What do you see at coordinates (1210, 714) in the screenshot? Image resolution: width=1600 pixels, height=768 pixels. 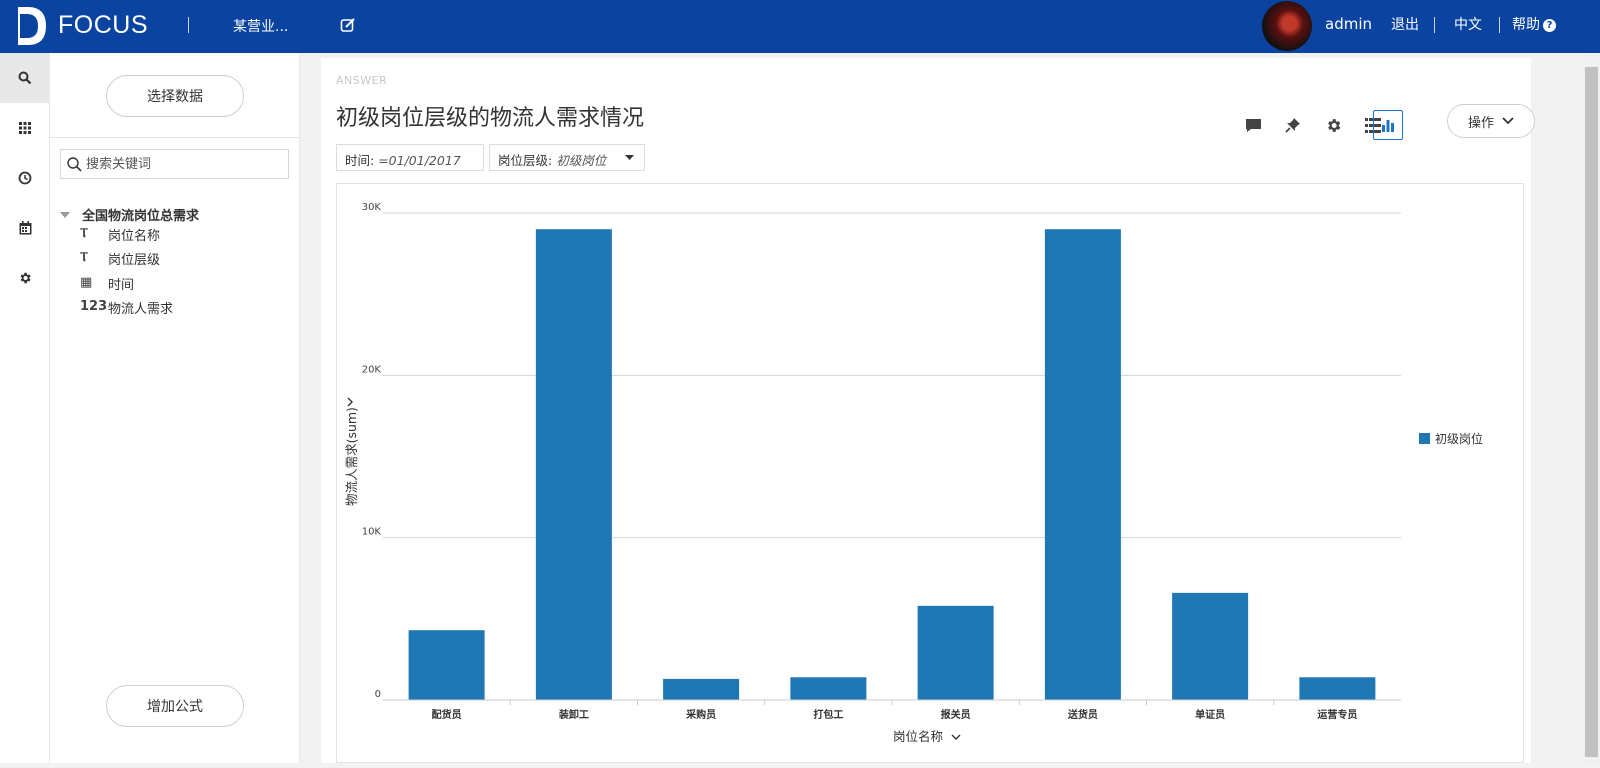 I see `x-tick-label: 单证员` at bounding box center [1210, 714].